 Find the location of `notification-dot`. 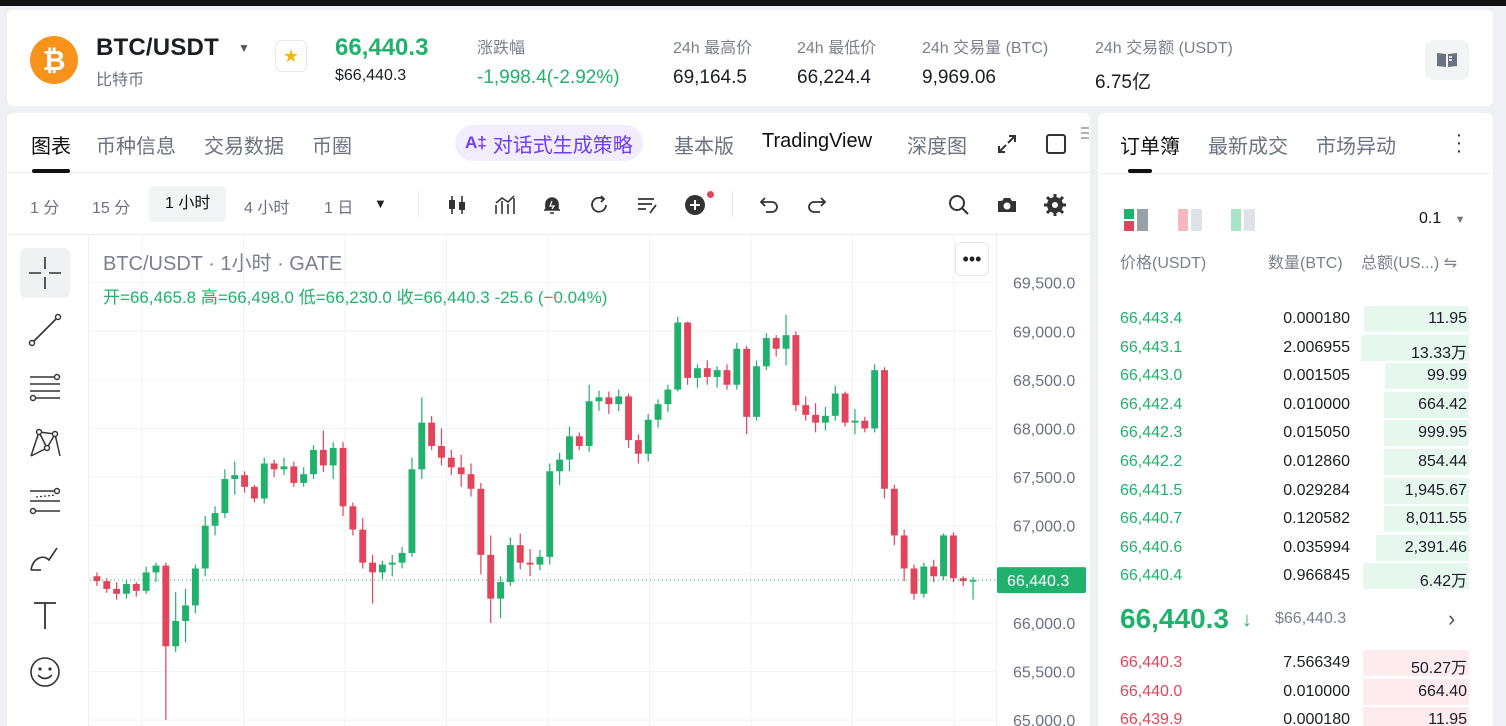

notification-dot is located at coordinates (710, 194).